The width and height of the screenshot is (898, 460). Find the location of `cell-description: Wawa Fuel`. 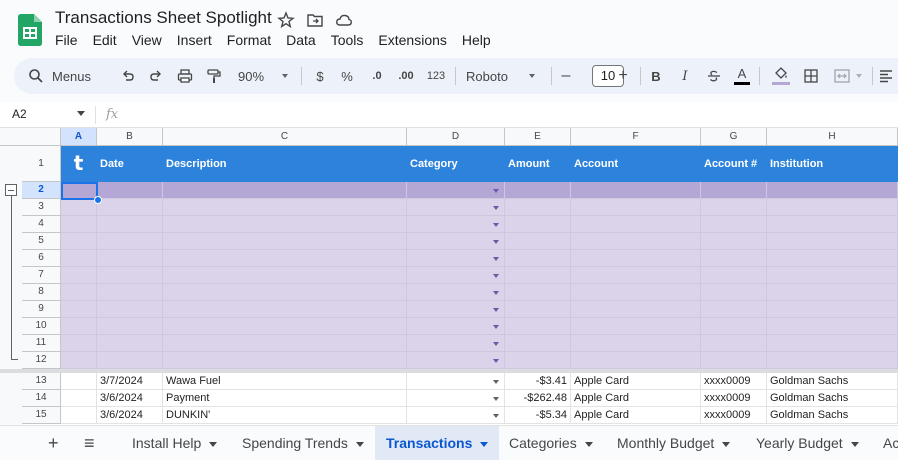

cell-description: Wawa Fuel is located at coordinates (285, 381).